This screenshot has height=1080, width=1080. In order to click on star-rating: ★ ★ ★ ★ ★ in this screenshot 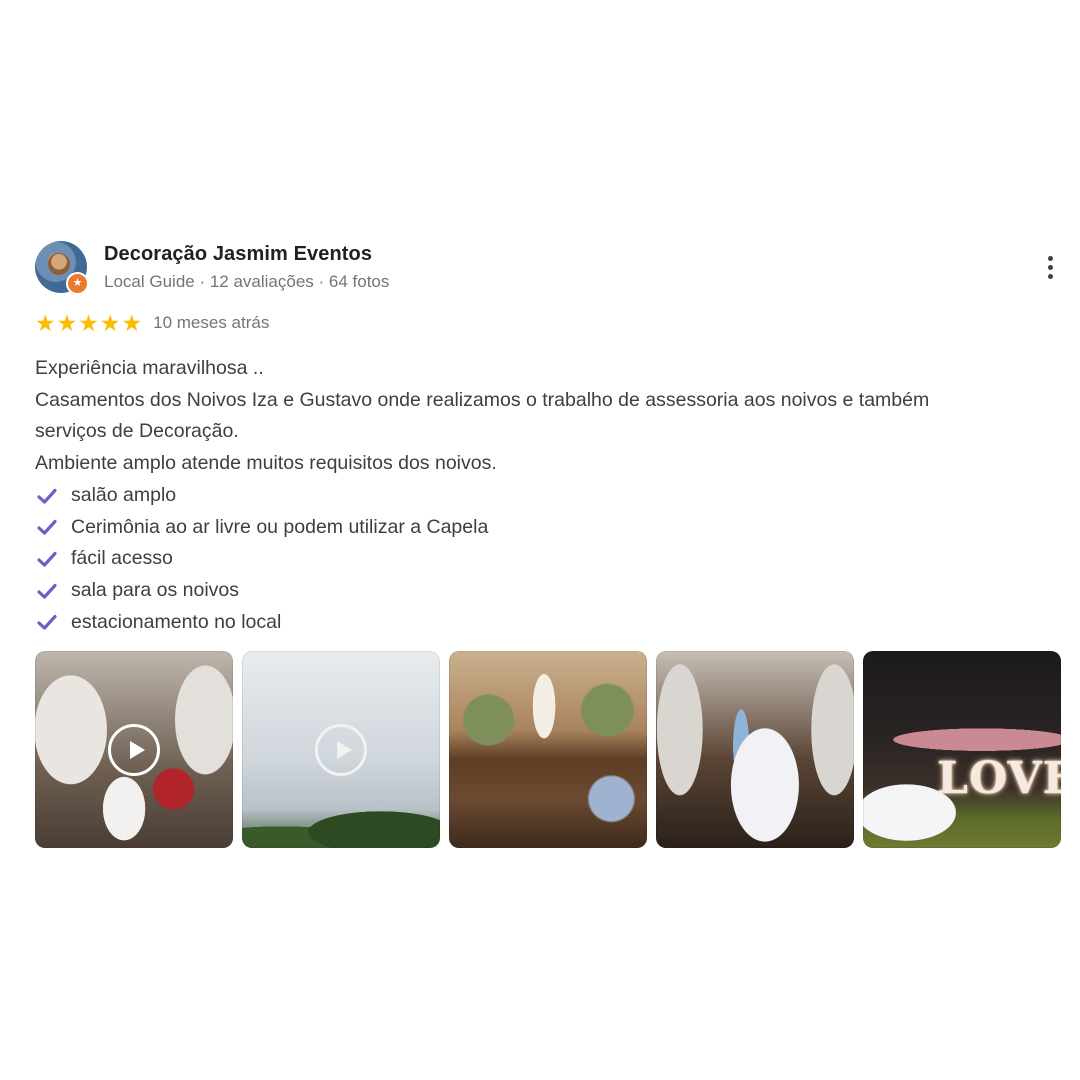, I will do `click(89, 322)`.